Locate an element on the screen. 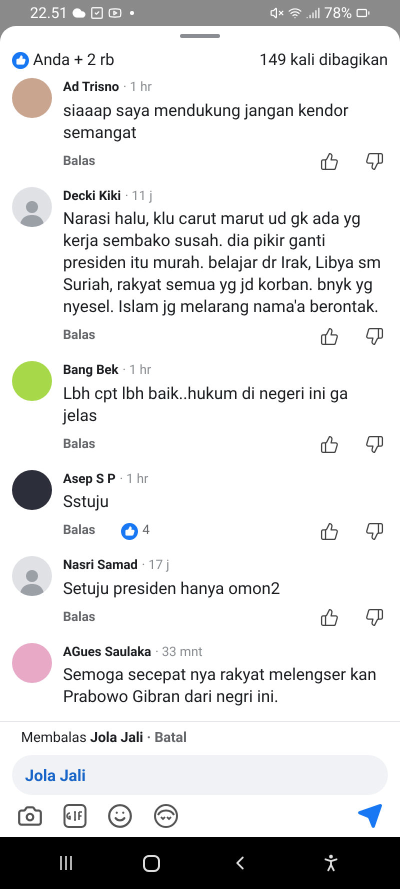  gif-icon is located at coordinates (75, 816).